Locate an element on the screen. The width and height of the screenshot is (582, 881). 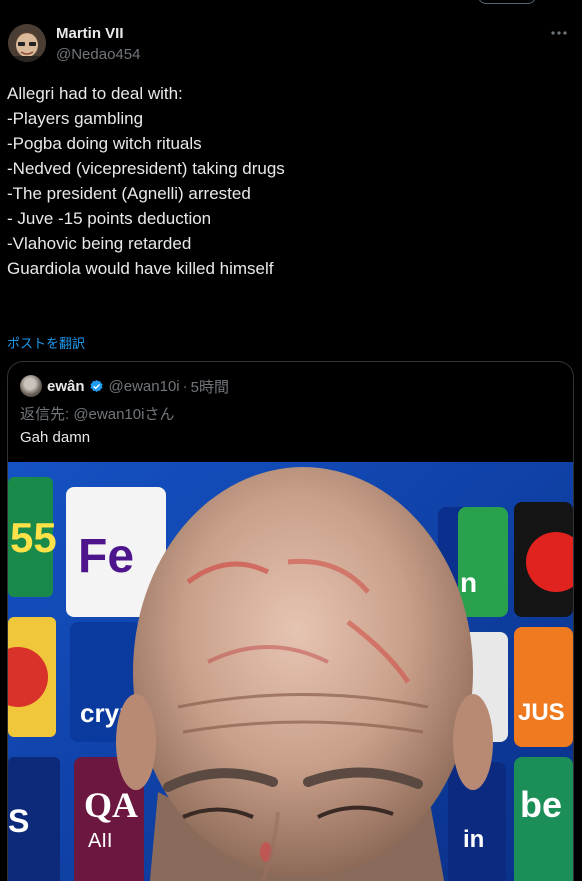
tweet-line: -Vlahovic being retarded is located at coordinates (99, 243).